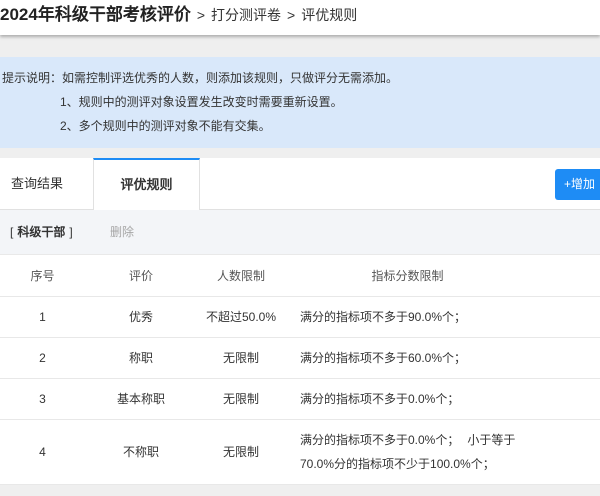  I want to click on cell-score-limits: 满分的指标项不多于0.0%个； 小于等于70.0%分的指标项不少于100.0%个；, so click(407, 452).